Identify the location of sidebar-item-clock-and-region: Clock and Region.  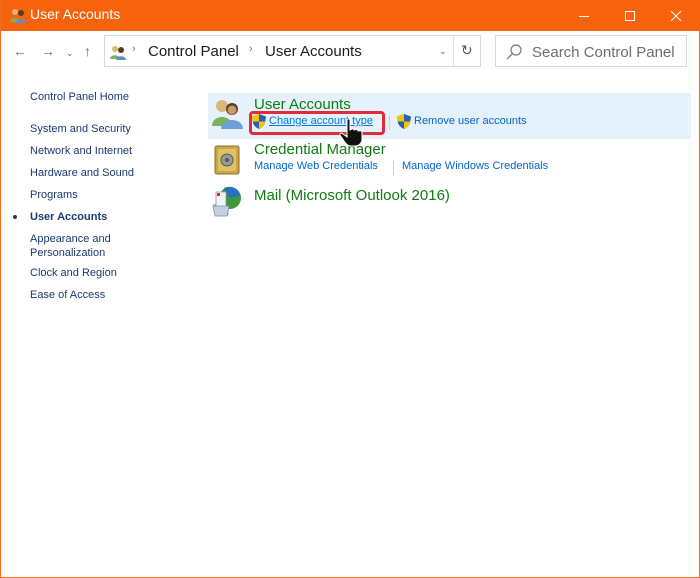
(73, 273).